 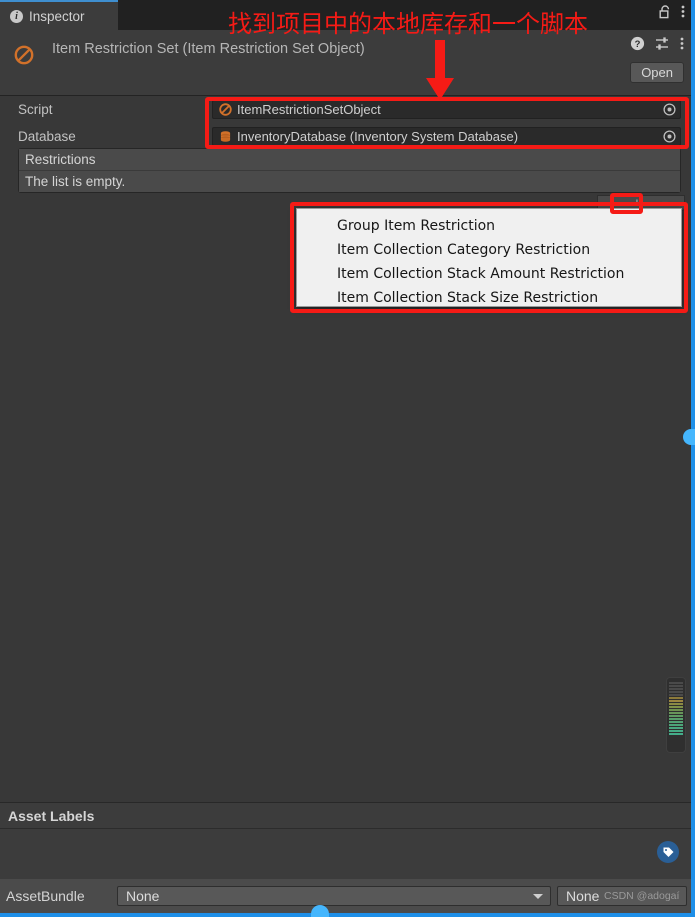 What do you see at coordinates (225, 136) in the screenshot?
I see `database-icon` at bounding box center [225, 136].